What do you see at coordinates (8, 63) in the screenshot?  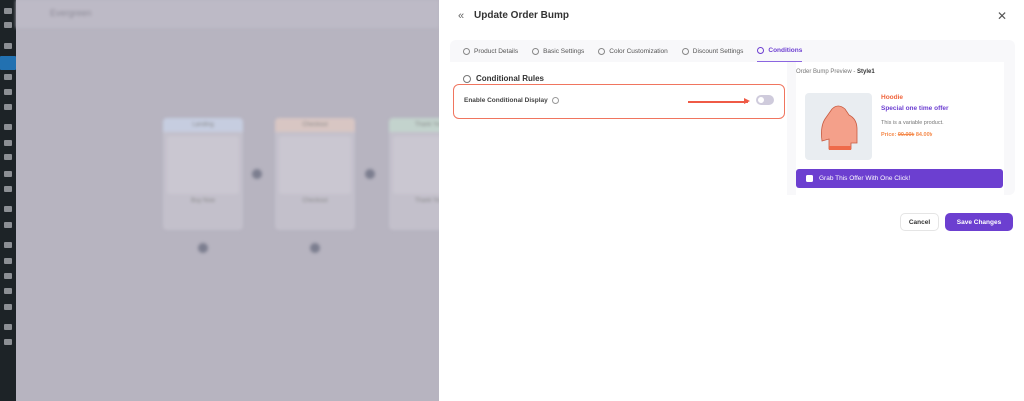 I see `funnel-icon` at bounding box center [8, 63].